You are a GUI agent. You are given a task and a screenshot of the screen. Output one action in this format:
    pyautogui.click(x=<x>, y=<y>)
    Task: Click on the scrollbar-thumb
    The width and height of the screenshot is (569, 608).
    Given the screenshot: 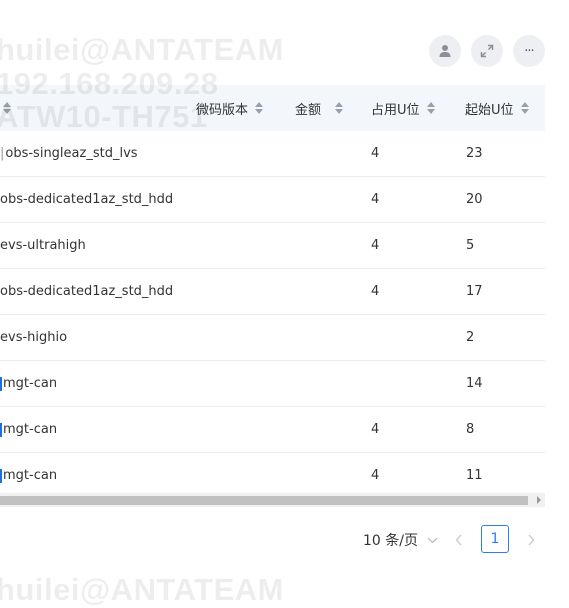 What is the action you would take?
    pyautogui.click(x=264, y=500)
    